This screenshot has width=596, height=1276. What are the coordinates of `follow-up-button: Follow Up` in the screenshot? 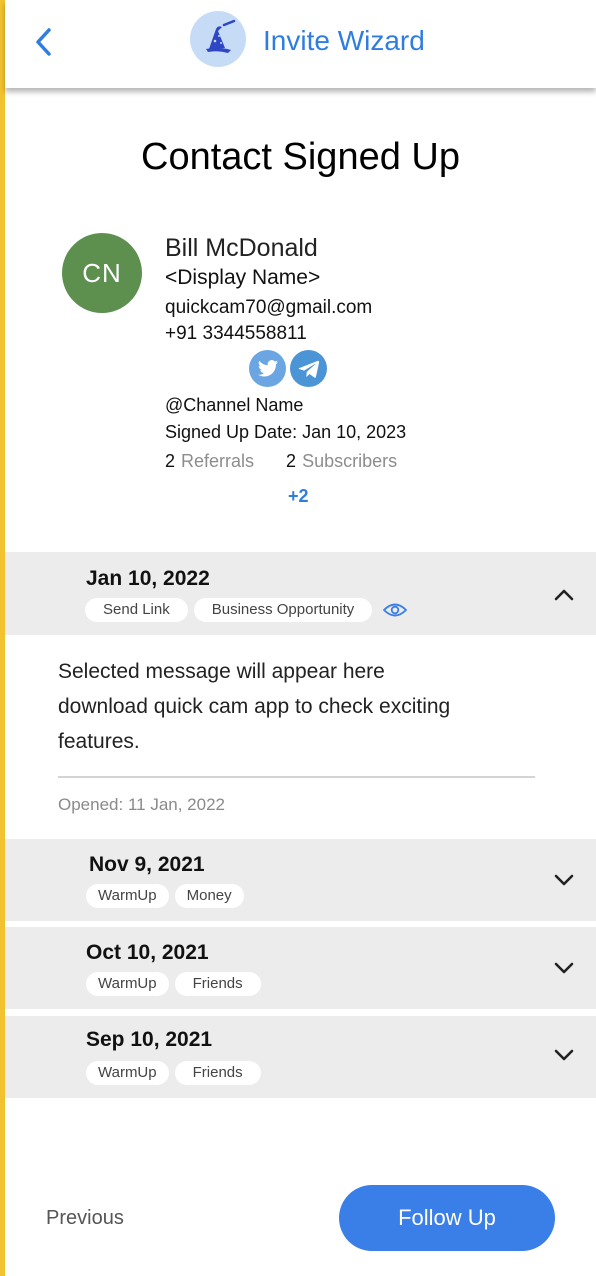 It's located at (447, 1218).